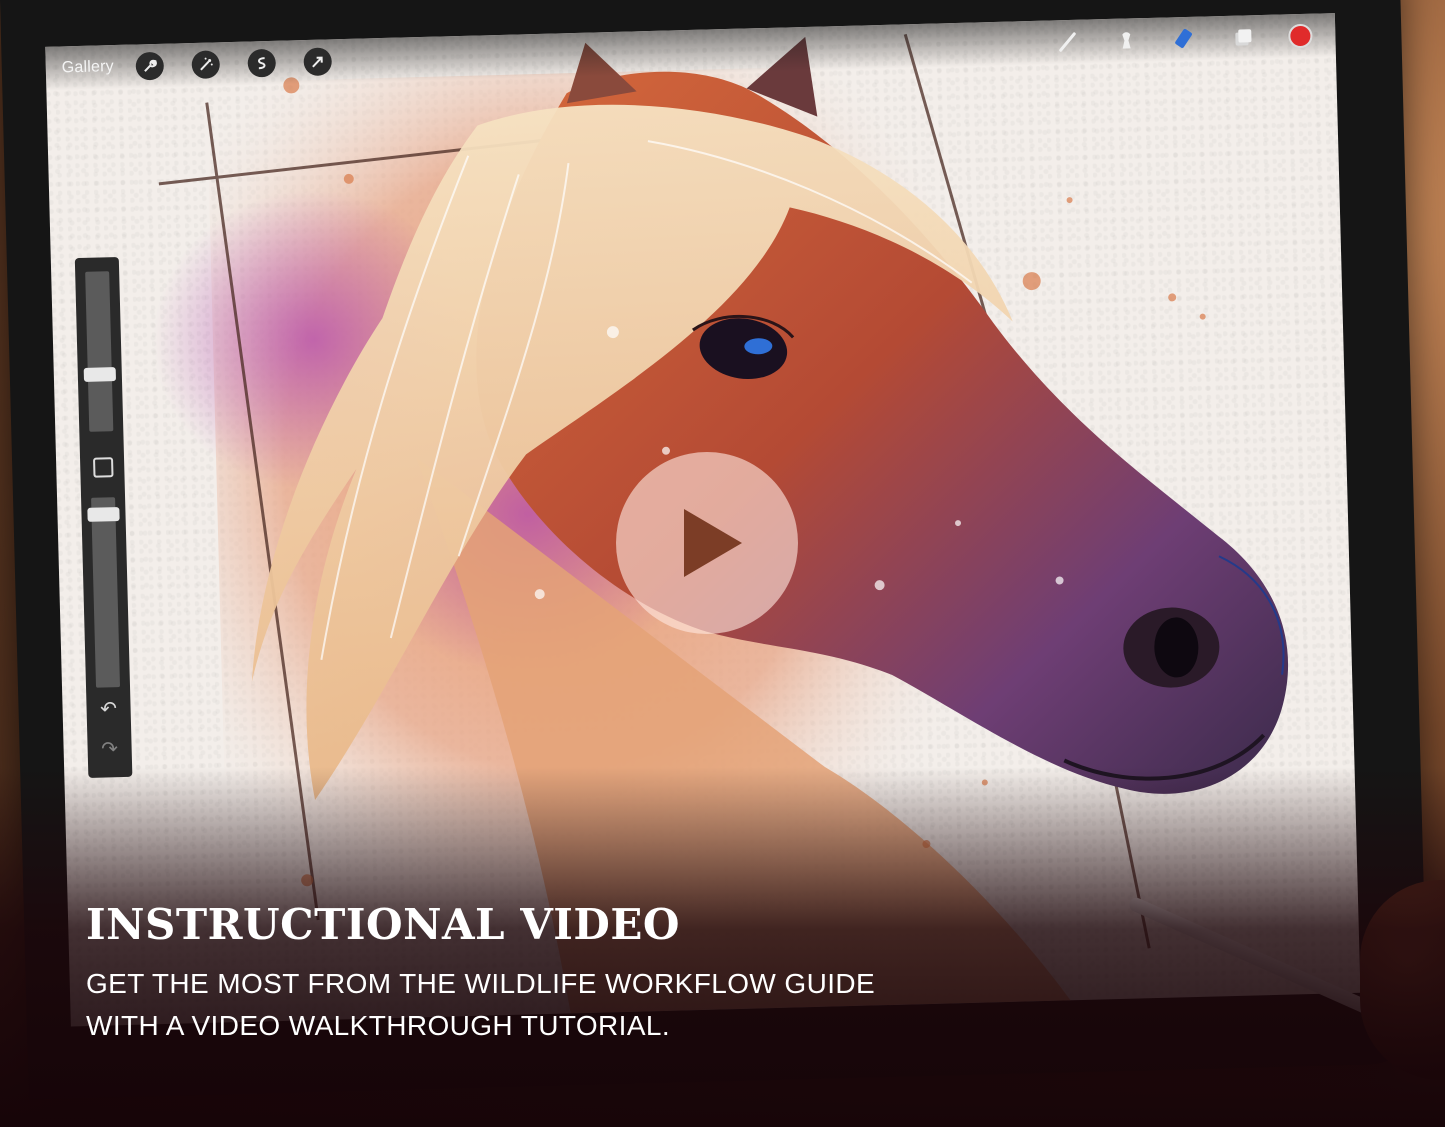  What do you see at coordinates (109, 749) in the screenshot?
I see `redo-icon: ↷` at bounding box center [109, 749].